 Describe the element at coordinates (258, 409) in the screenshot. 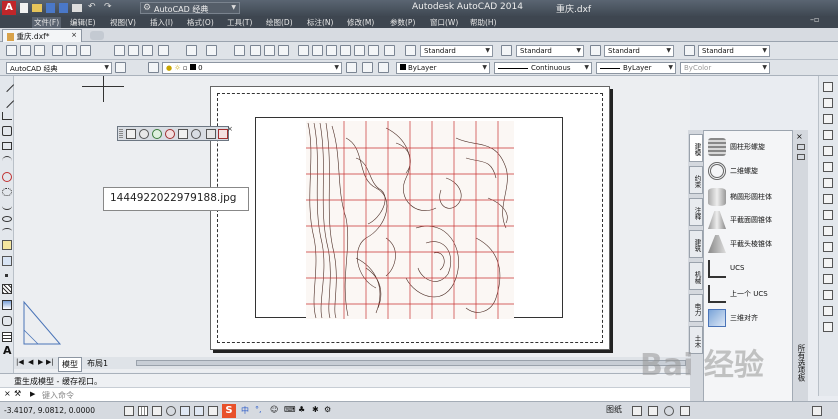

I see `ime-punct-icon: °,` at that location.